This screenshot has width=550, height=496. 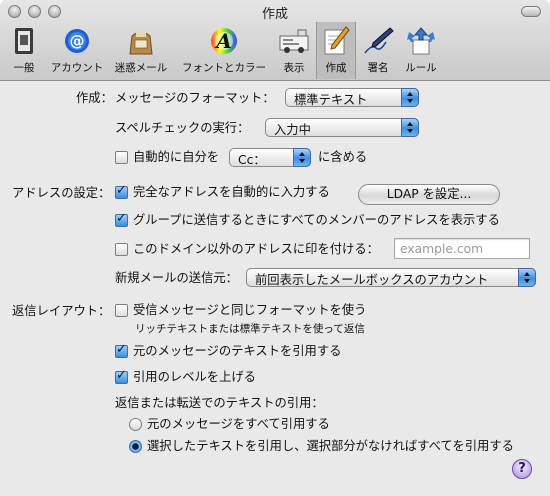 What do you see at coordinates (250, 310) in the screenshot?
I see `same-format-label: 受信メッセージと同じフォーマットを使う` at bounding box center [250, 310].